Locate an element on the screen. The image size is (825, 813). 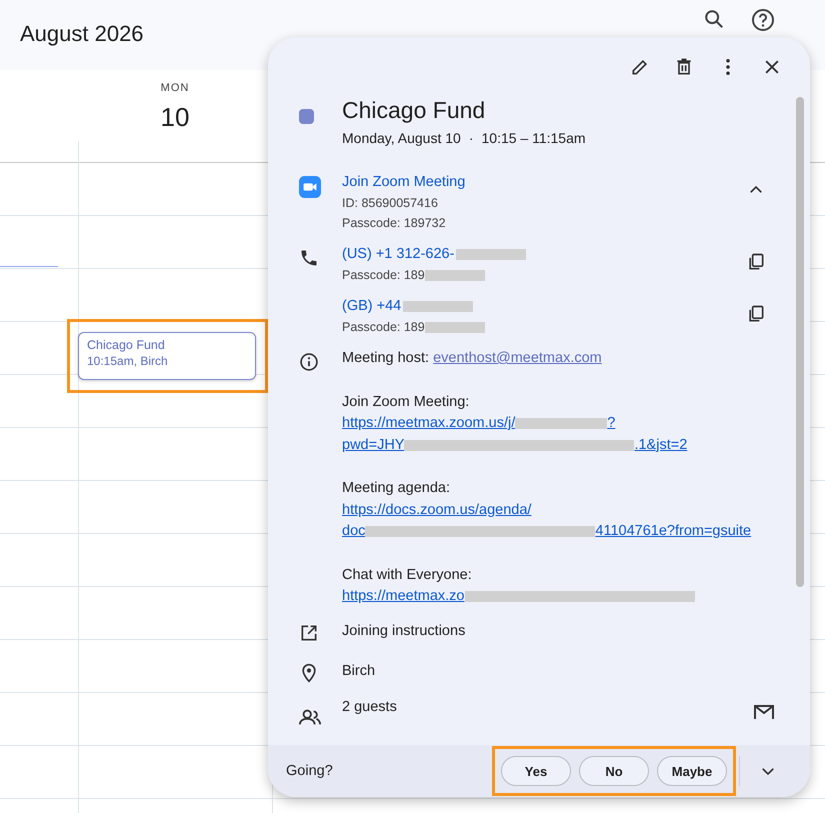
pencil-icon is located at coordinates (640, 67).